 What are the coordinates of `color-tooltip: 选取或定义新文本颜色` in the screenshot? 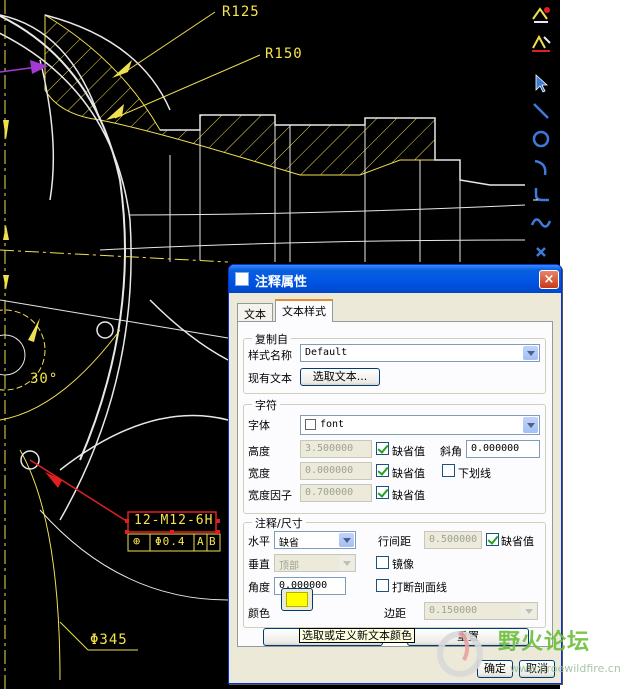 It's located at (357, 635).